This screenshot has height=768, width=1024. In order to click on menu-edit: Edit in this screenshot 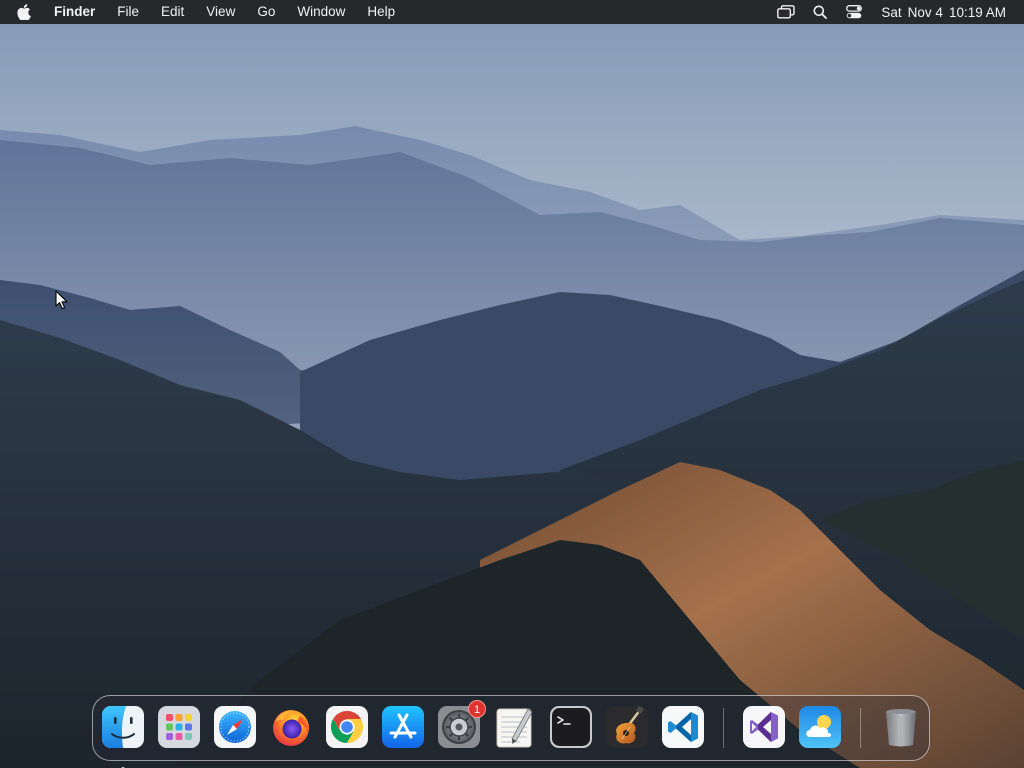, I will do `click(172, 12)`.